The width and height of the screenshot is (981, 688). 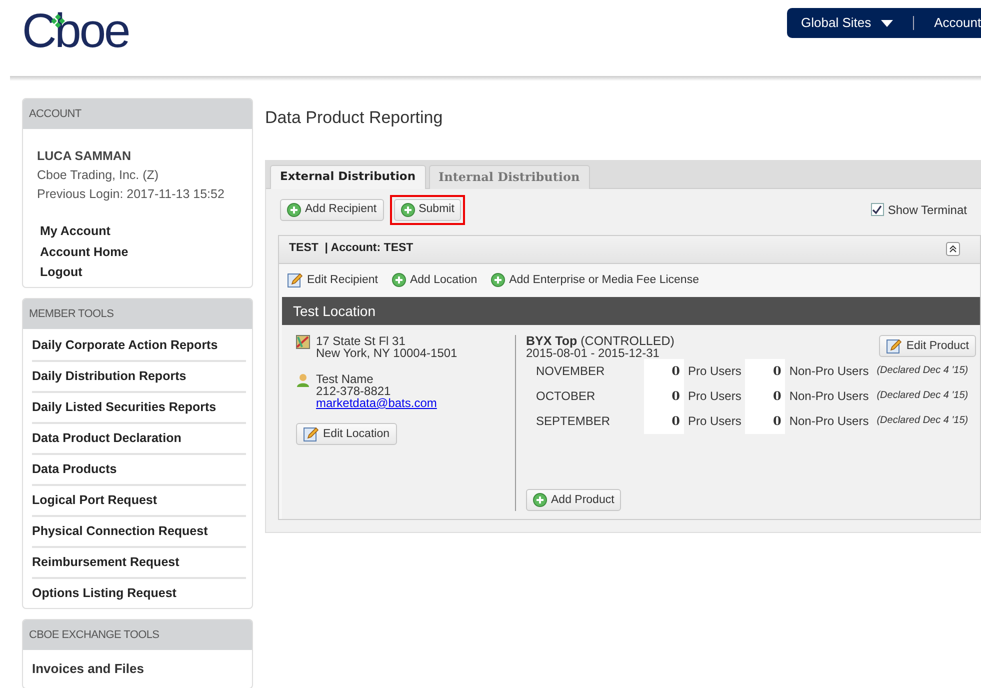 What do you see at coordinates (84, 156) in the screenshot?
I see `user-name: LUCA SAMMAN` at bounding box center [84, 156].